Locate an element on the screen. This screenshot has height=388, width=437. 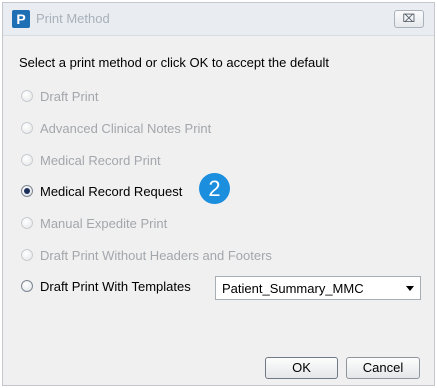
template-dropdown-value: Patient_Summary_MMC is located at coordinates (293, 288).